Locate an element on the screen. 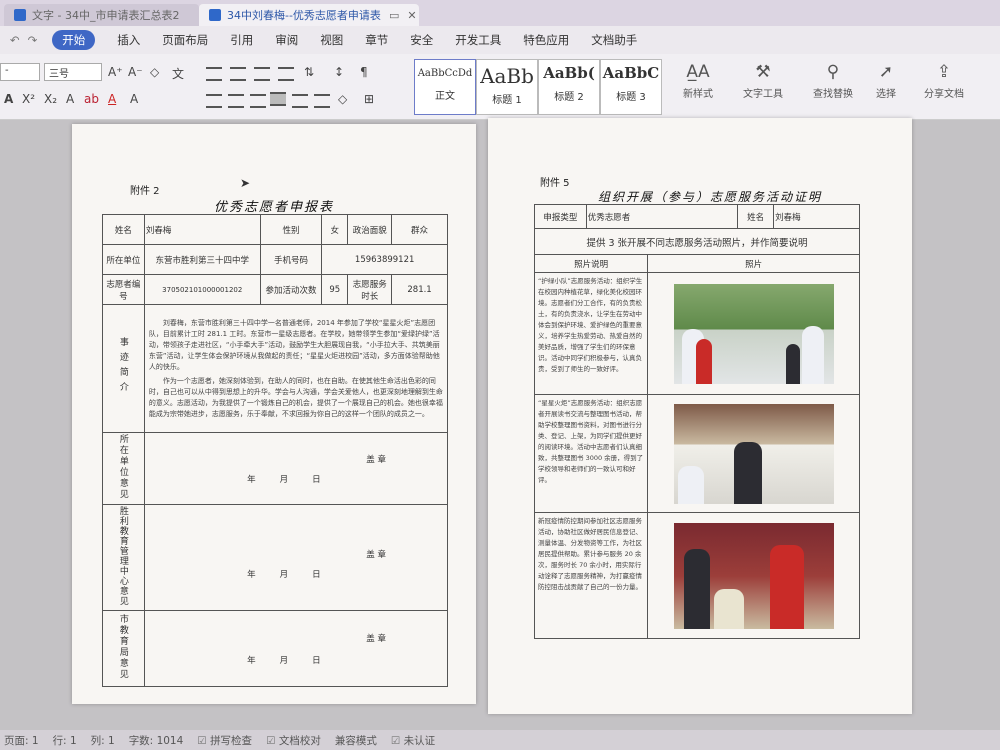 This screenshot has height=750, width=1000. name-label: 姓名 is located at coordinates (123, 229).